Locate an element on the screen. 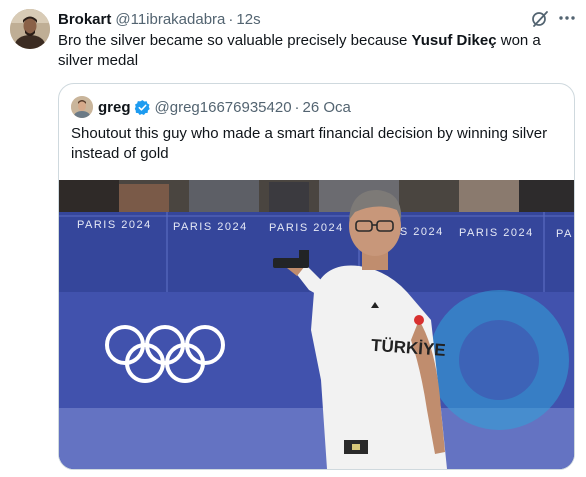 The height and width of the screenshot is (477, 586). more-options-button is located at coordinates (567, 18).